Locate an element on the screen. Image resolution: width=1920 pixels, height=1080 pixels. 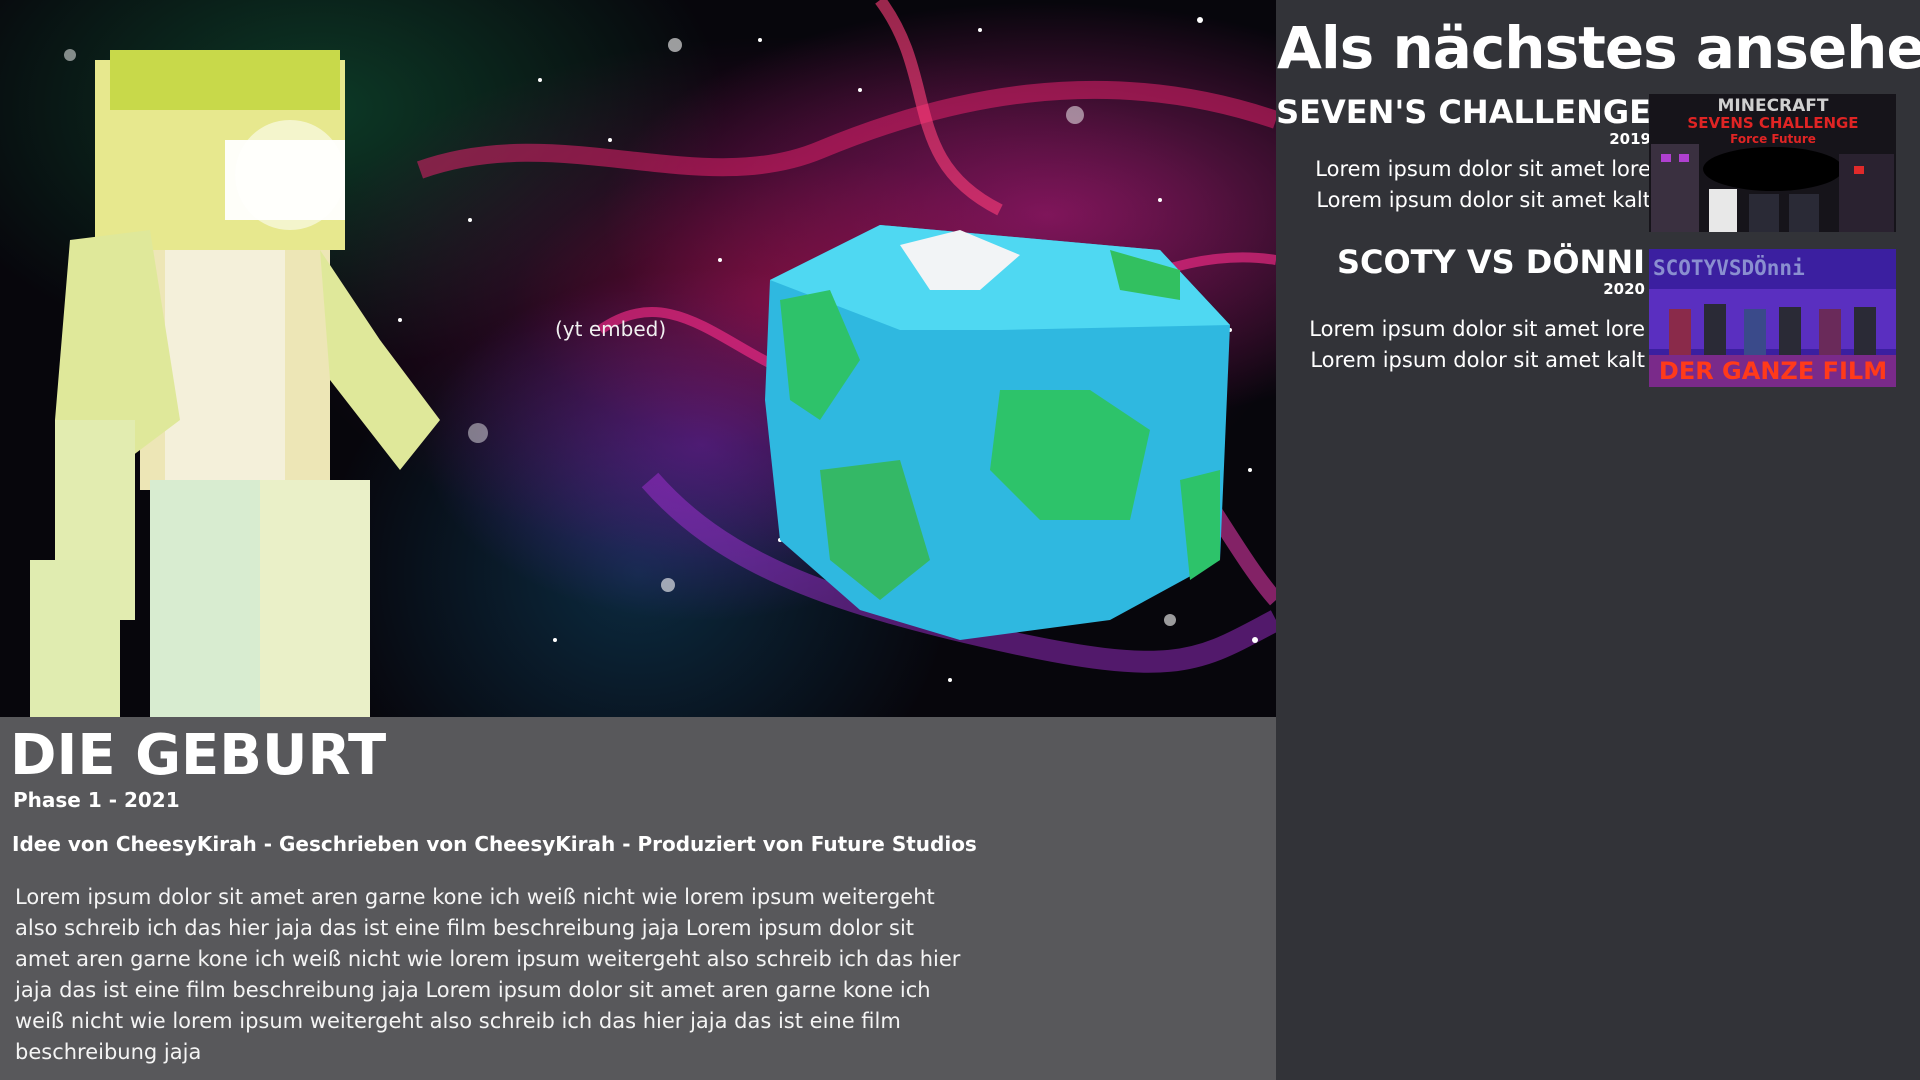
movie-title: DIE GEBURT is located at coordinates (198, 755).